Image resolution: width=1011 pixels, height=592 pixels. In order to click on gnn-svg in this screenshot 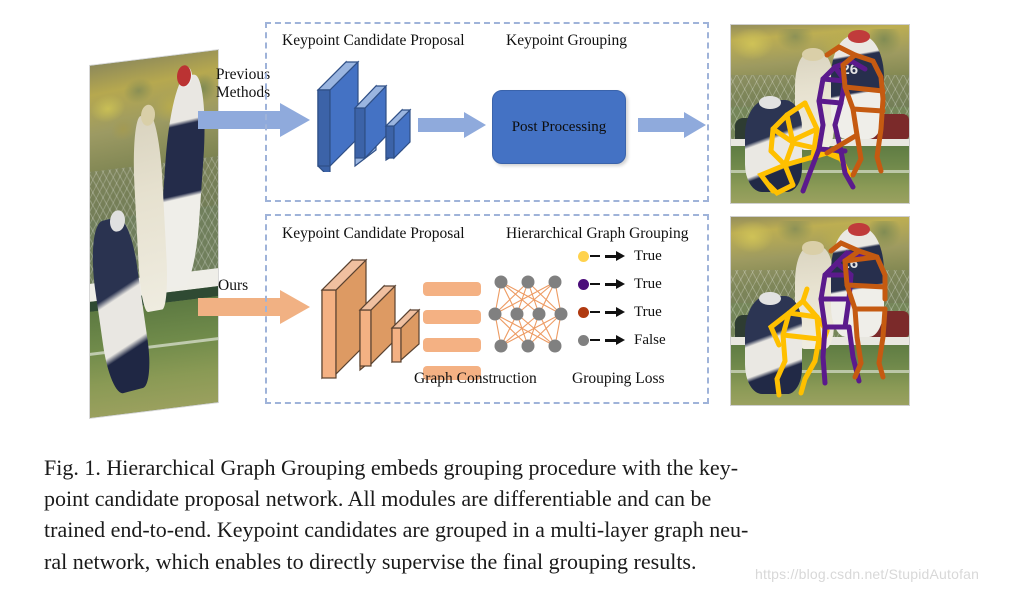, I will do `click(528, 314)`.